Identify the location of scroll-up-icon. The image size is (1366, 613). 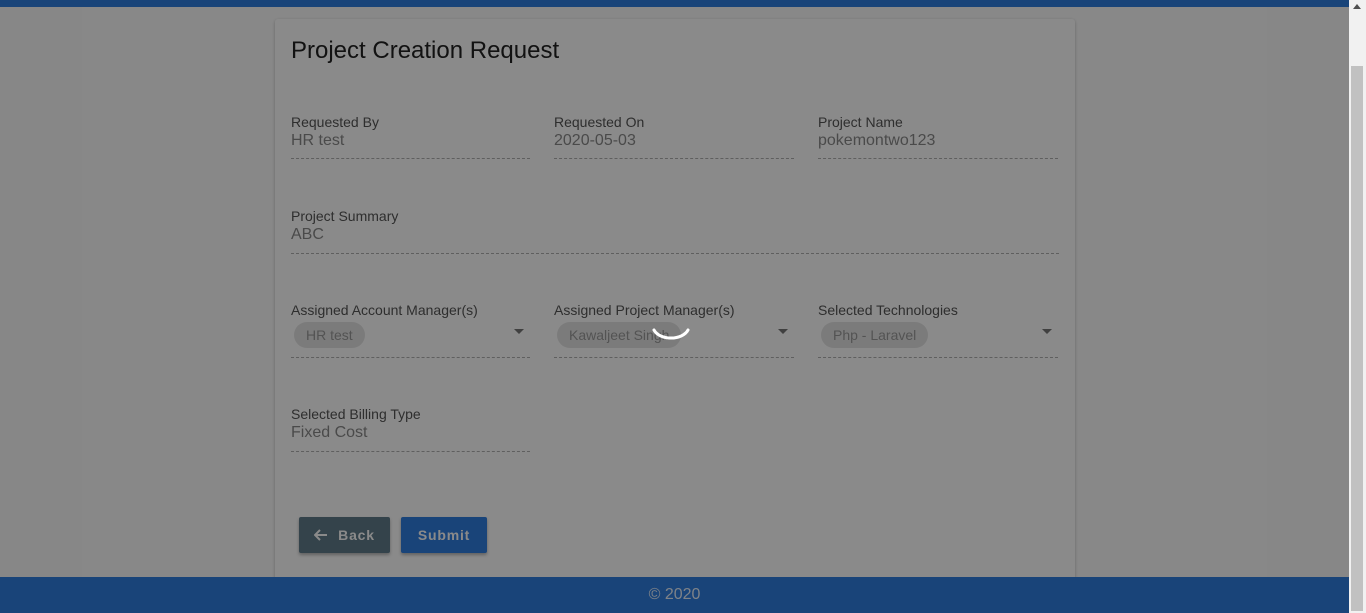
(1357, 6).